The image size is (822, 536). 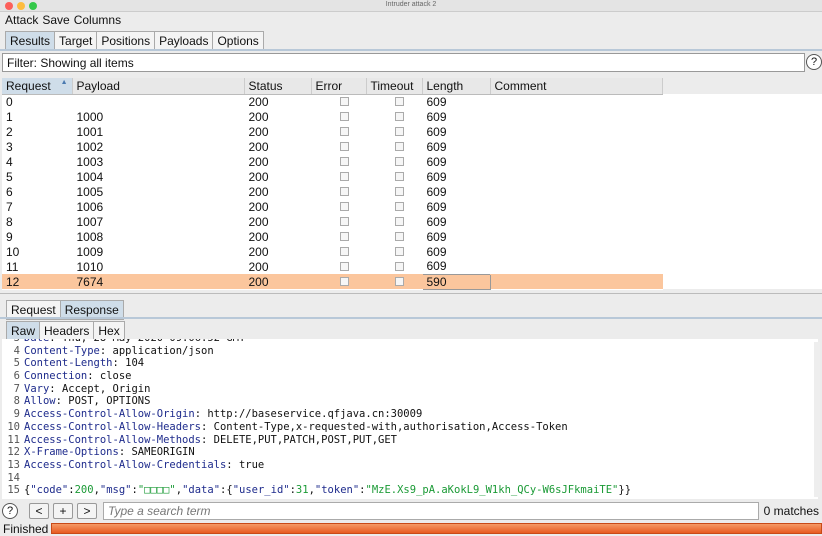 I want to click on previous-match-button: <, so click(x=39, y=511).